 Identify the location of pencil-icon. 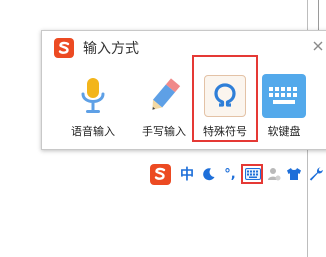
(164, 96).